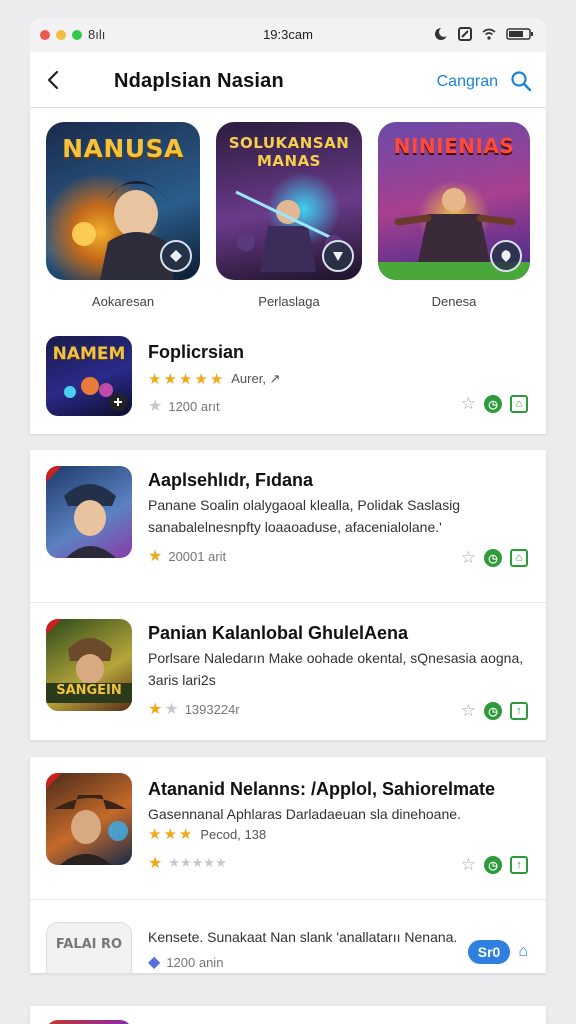  I want to click on navigation-bar: Ndaplsian Nasian Cangran, so click(288, 80).